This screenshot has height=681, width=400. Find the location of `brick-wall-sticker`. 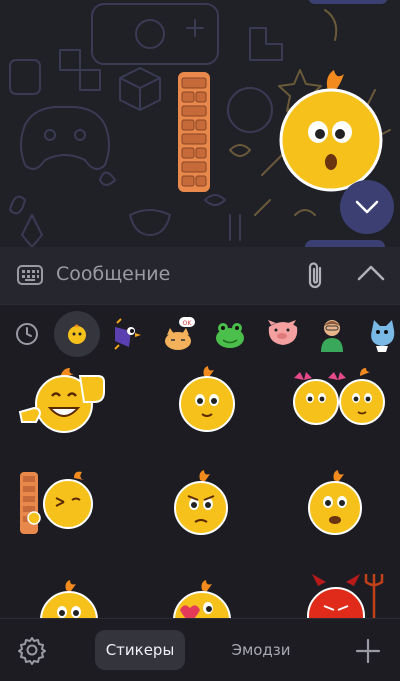

brick-wall-sticker is located at coordinates (194, 132).